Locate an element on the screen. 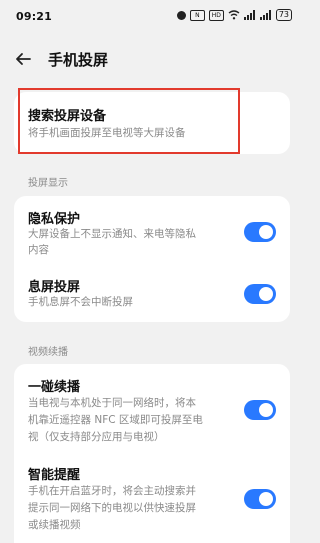 The image size is (320, 543). search-devices-item: 搜索投屏设备 将手机画面投屏至电视等大屏设备 is located at coordinates (152, 123).